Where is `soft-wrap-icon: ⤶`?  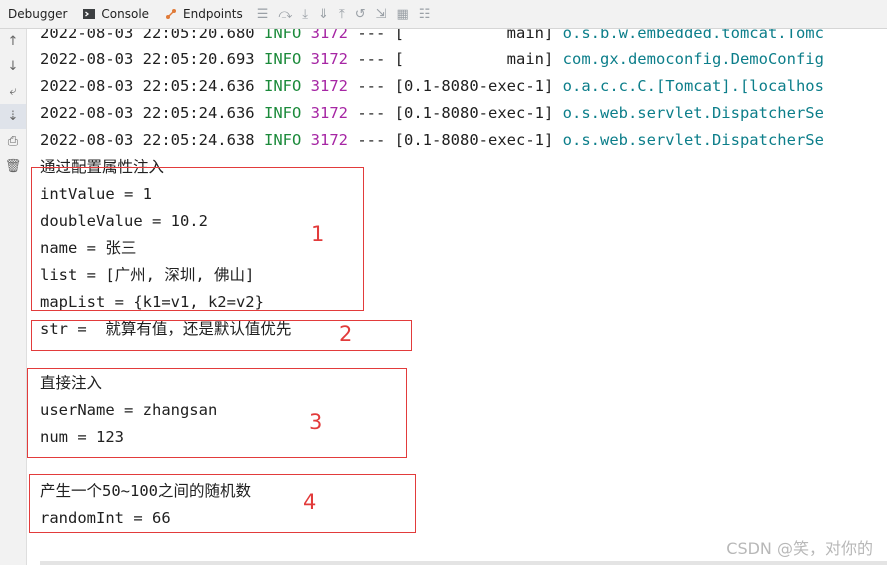
soft-wrap-icon: ⤶ is located at coordinates (13, 91).